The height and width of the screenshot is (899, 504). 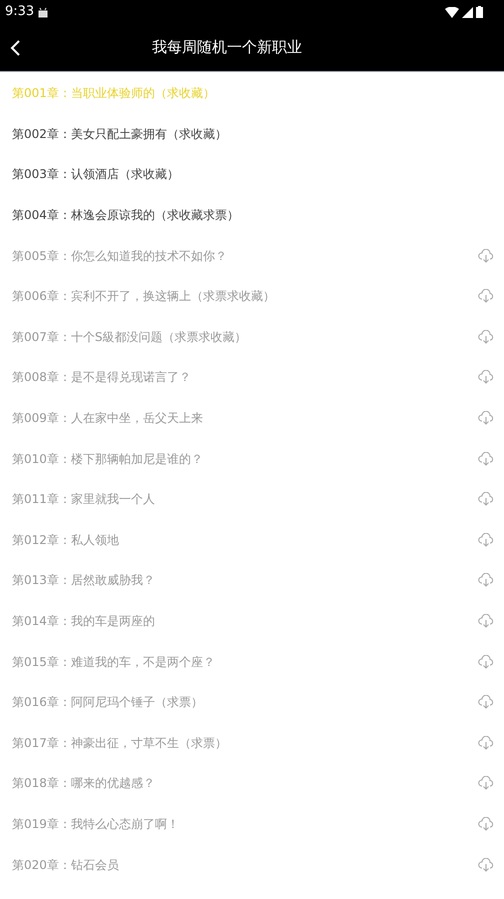 I want to click on chapter-title: 第002章：美女只配土豪拥有（求收藏）, so click(x=119, y=133).